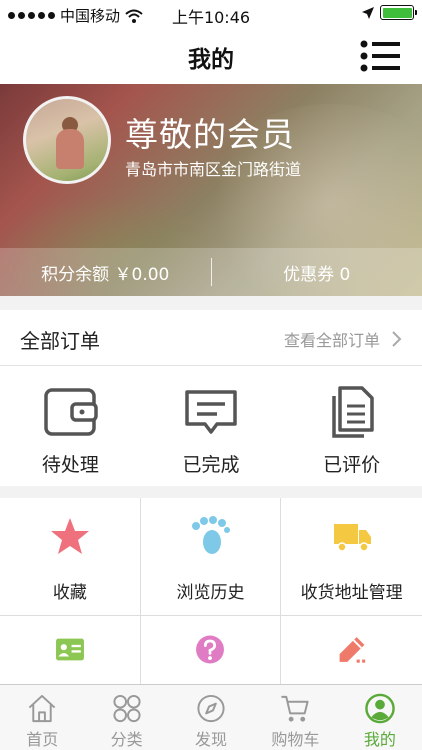 The width and height of the screenshot is (422, 750). I want to click on documents-icon, so click(352, 412).